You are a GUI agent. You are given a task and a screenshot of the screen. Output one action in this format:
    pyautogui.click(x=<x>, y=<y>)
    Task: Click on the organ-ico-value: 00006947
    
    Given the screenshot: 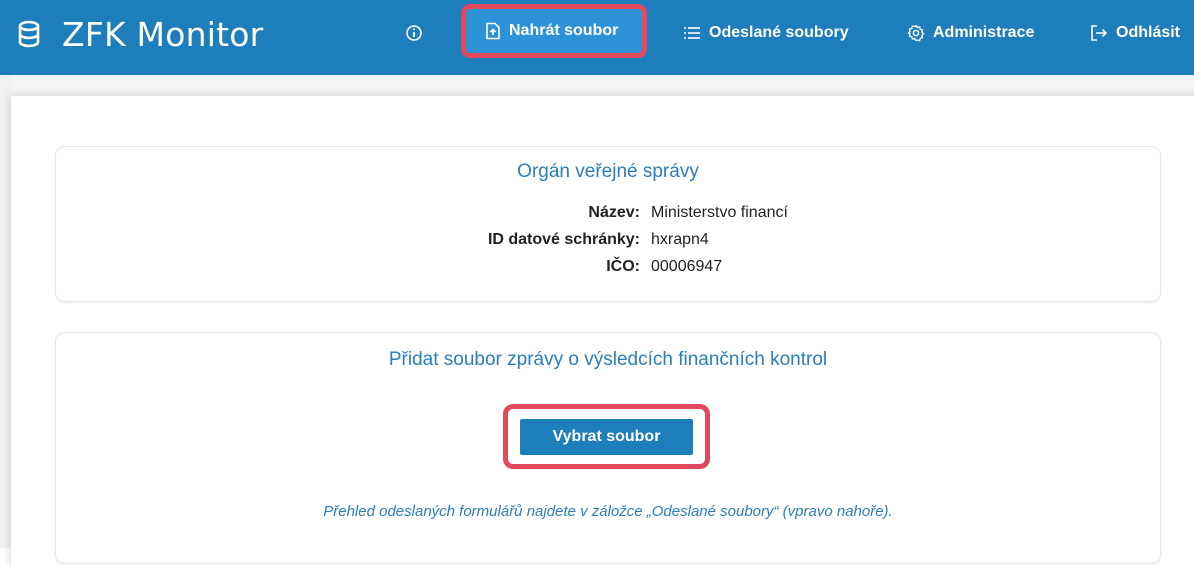 What is the action you would take?
    pyautogui.click(x=687, y=266)
    